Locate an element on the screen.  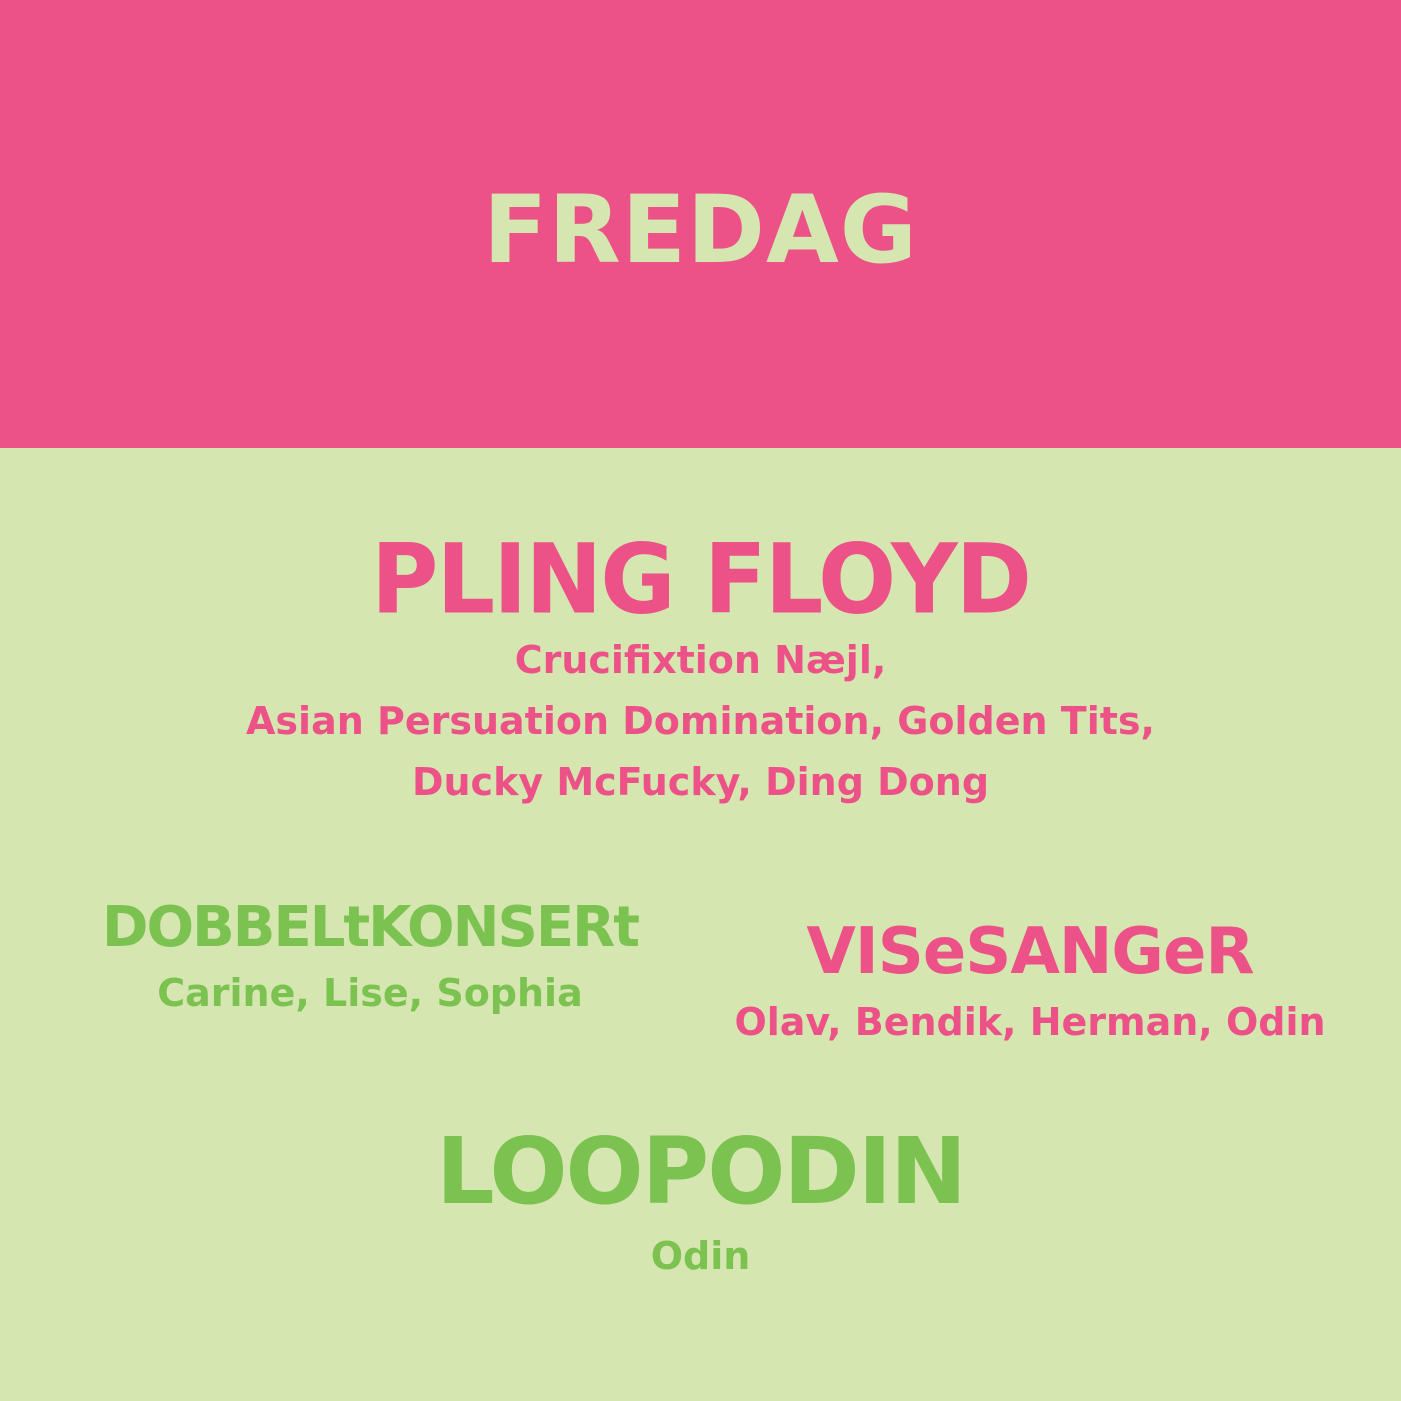
act-dobbeltkonsert: DOBBELtKONSERt Carine, Lise, Sophia is located at coordinates (370, 955).